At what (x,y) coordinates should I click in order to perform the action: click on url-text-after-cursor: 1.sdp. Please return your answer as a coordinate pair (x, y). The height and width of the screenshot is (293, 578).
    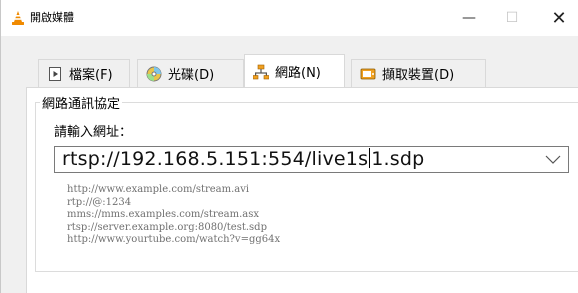
    Looking at the image, I should click on (398, 159).